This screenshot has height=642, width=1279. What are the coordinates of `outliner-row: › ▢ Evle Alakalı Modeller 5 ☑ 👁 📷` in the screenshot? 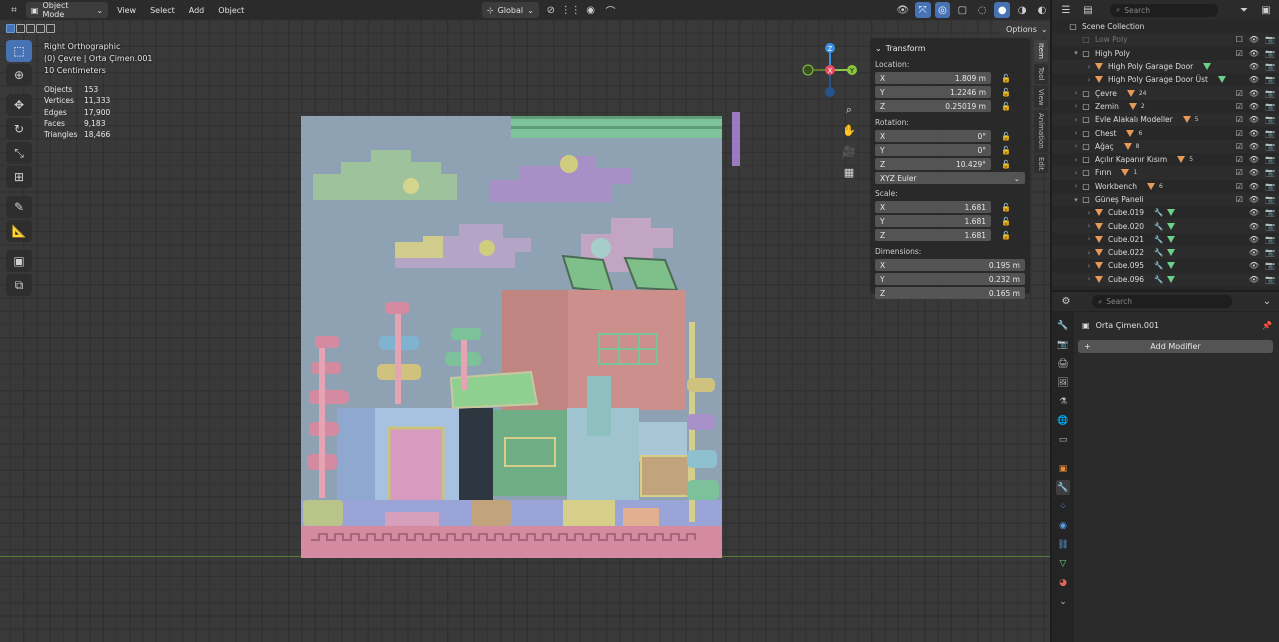 It's located at (1165, 120).